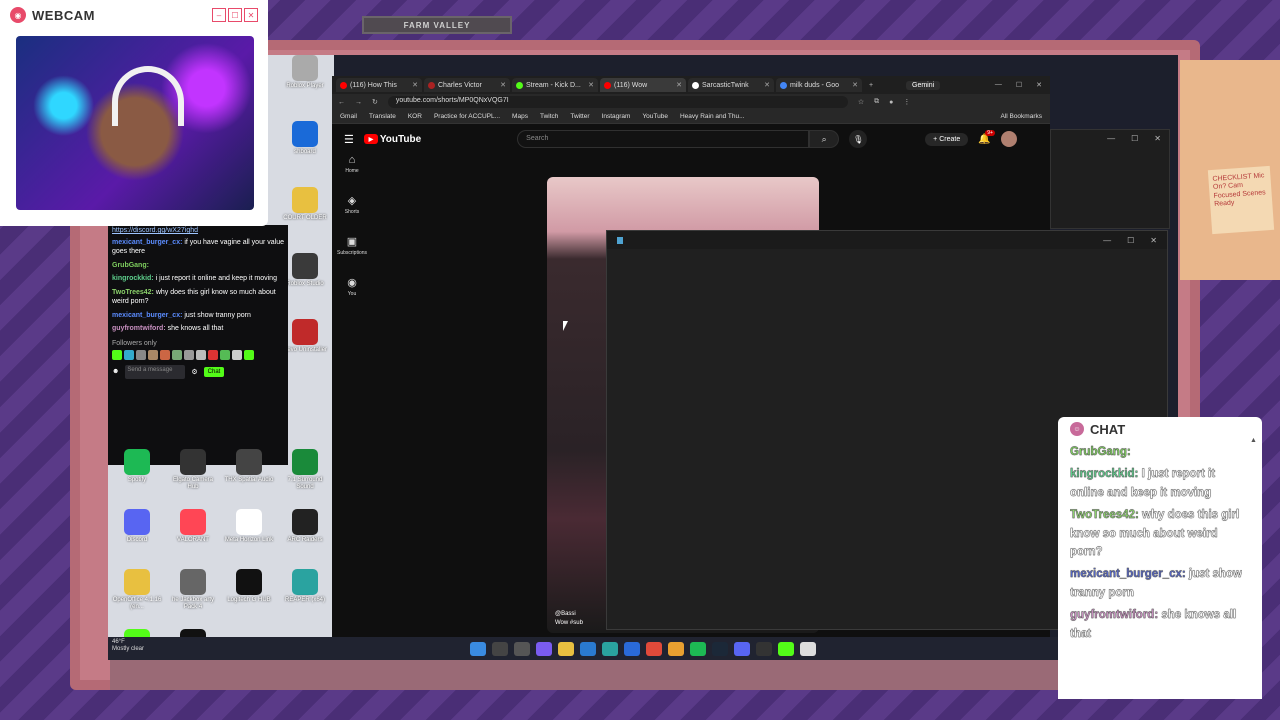  What do you see at coordinates (137, 476) in the screenshot?
I see `desktop-icon: Spotify` at bounding box center [137, 476].